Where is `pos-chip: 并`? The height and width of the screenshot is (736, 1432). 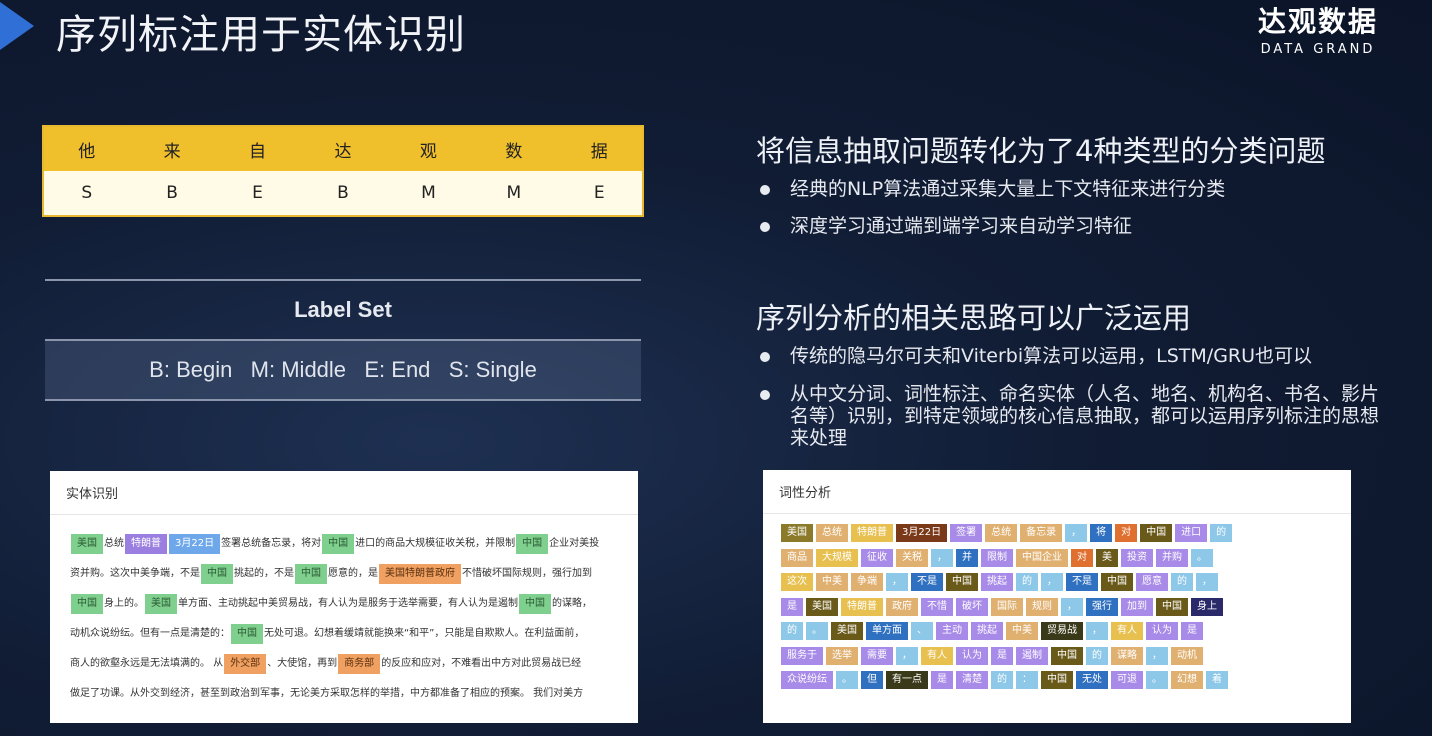 pos-chip: 并 is located at coordinates (967, 557).